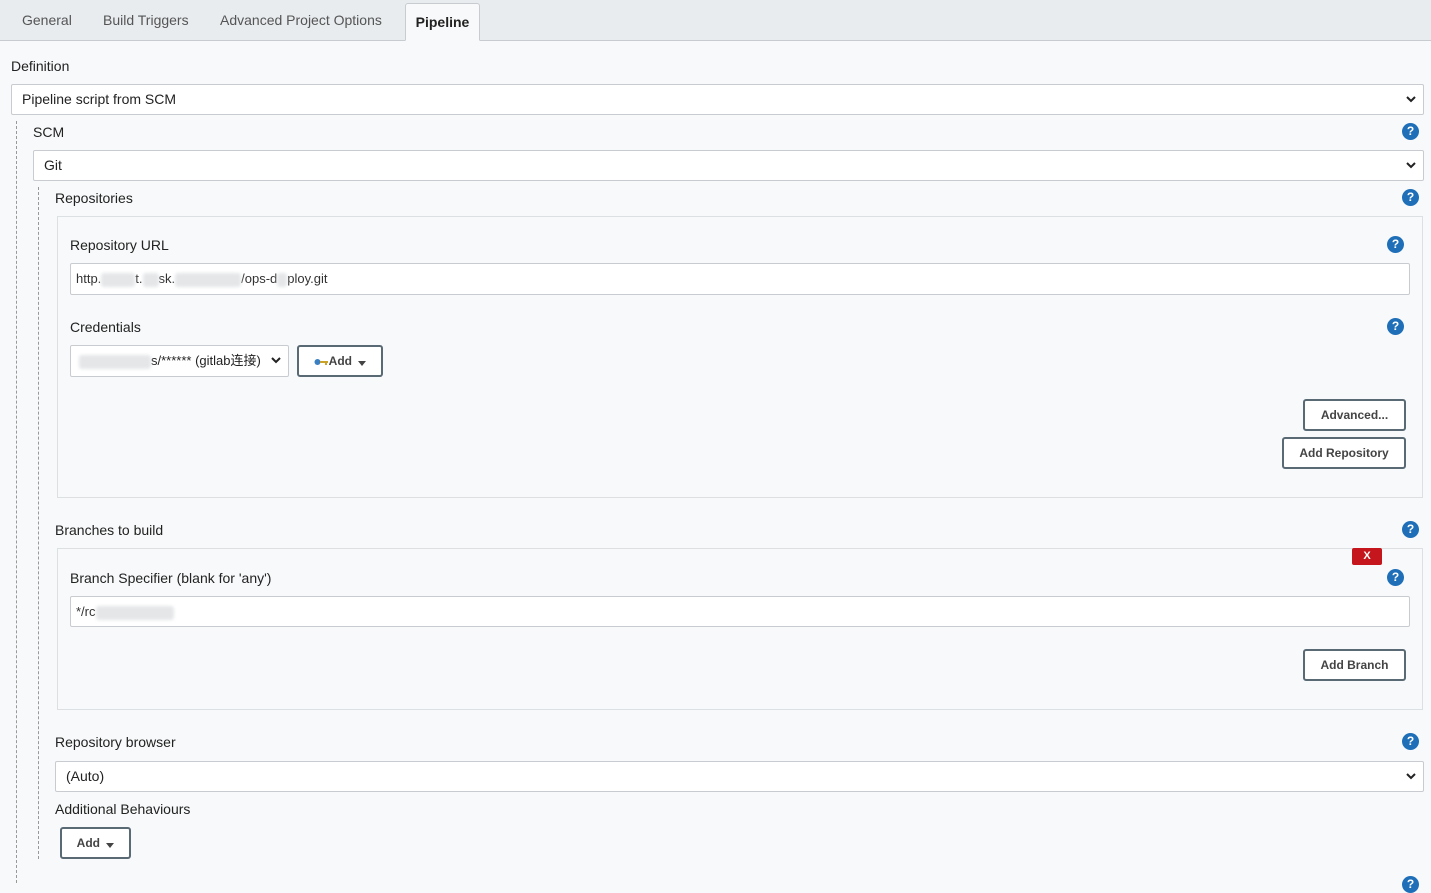 This screenshot has height=893, width=1431. I want to click on url-mid1: t., so click(139, 278).